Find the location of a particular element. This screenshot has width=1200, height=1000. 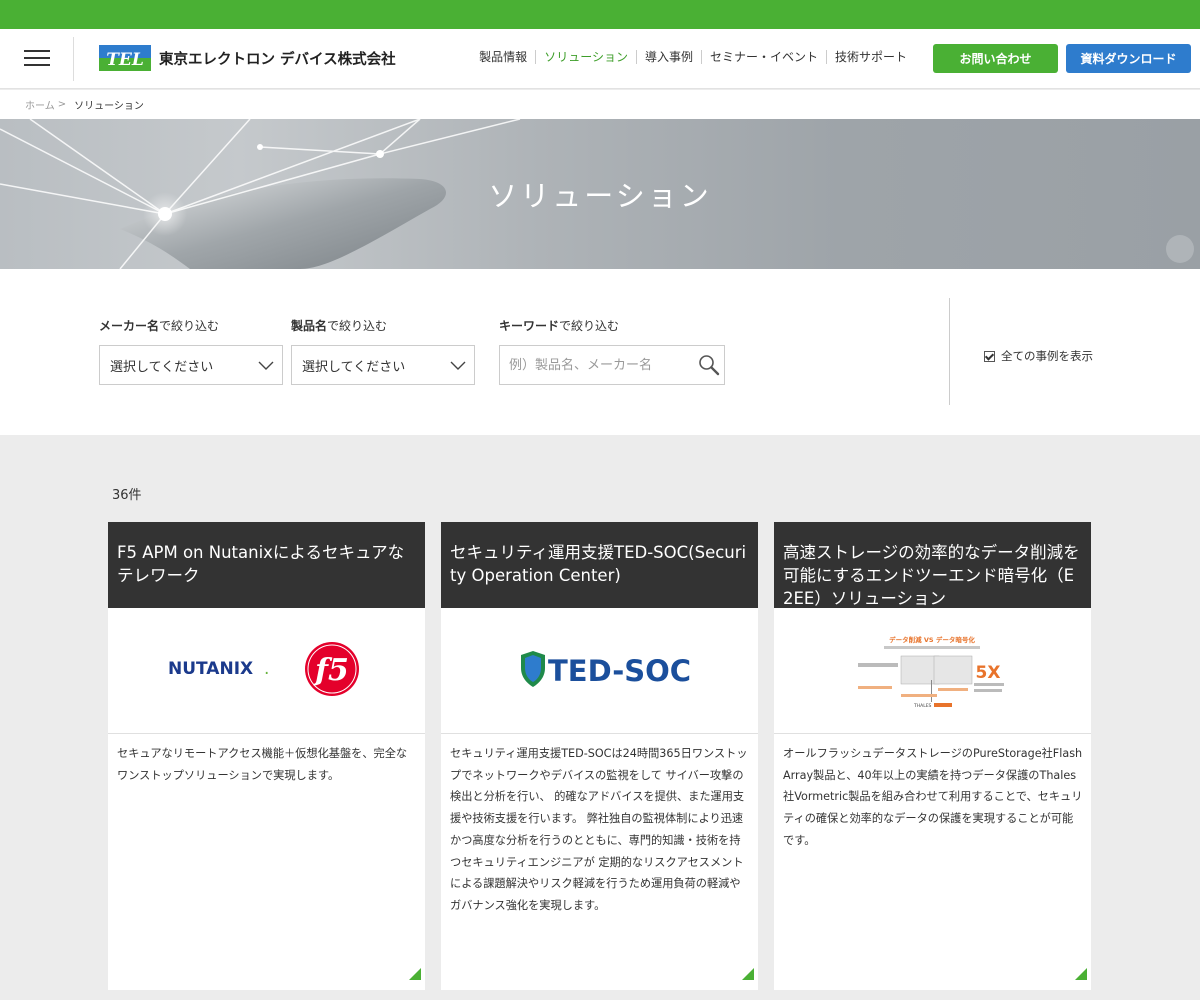

show-all-toggle: 全ての事例を表示 is located at coordinates (1038, 356).